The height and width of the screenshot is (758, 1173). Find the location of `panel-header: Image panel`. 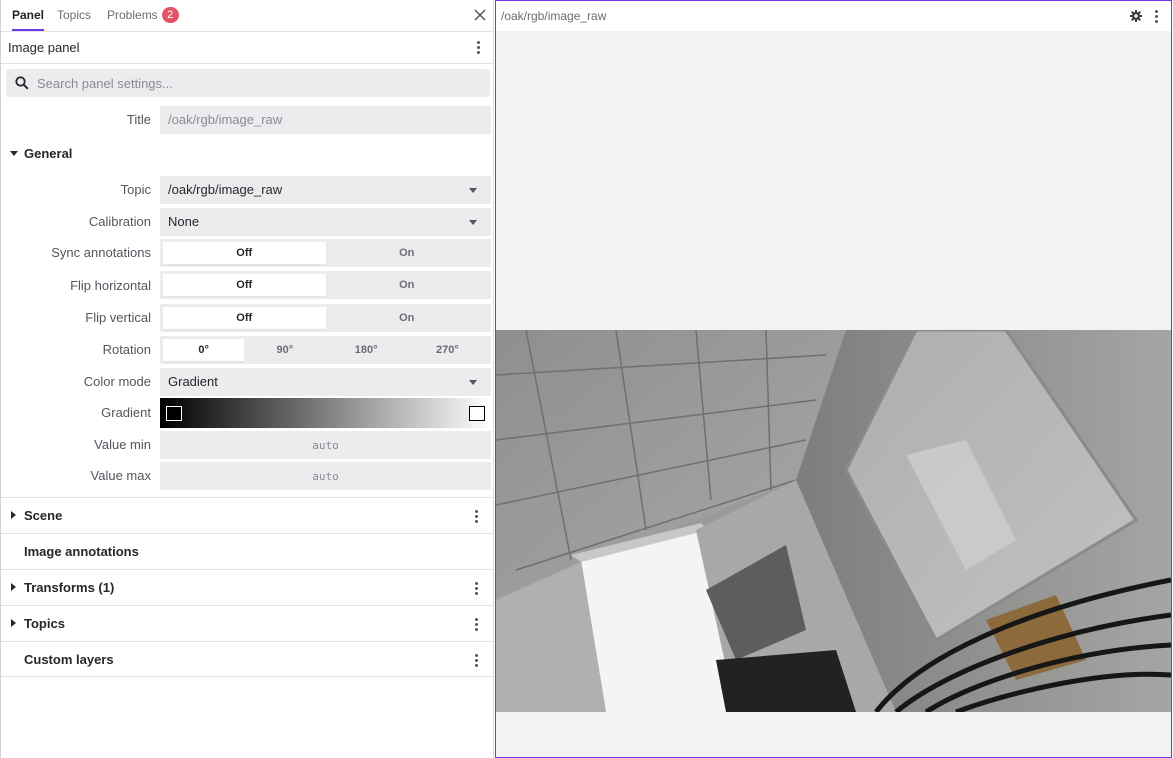

panel-header: Image panel is located at coordinates (247, 48).